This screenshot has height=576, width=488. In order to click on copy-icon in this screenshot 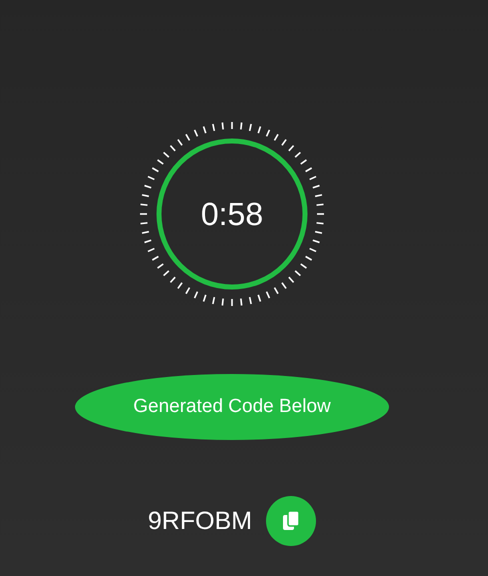, I will do `click(291, 521)`.